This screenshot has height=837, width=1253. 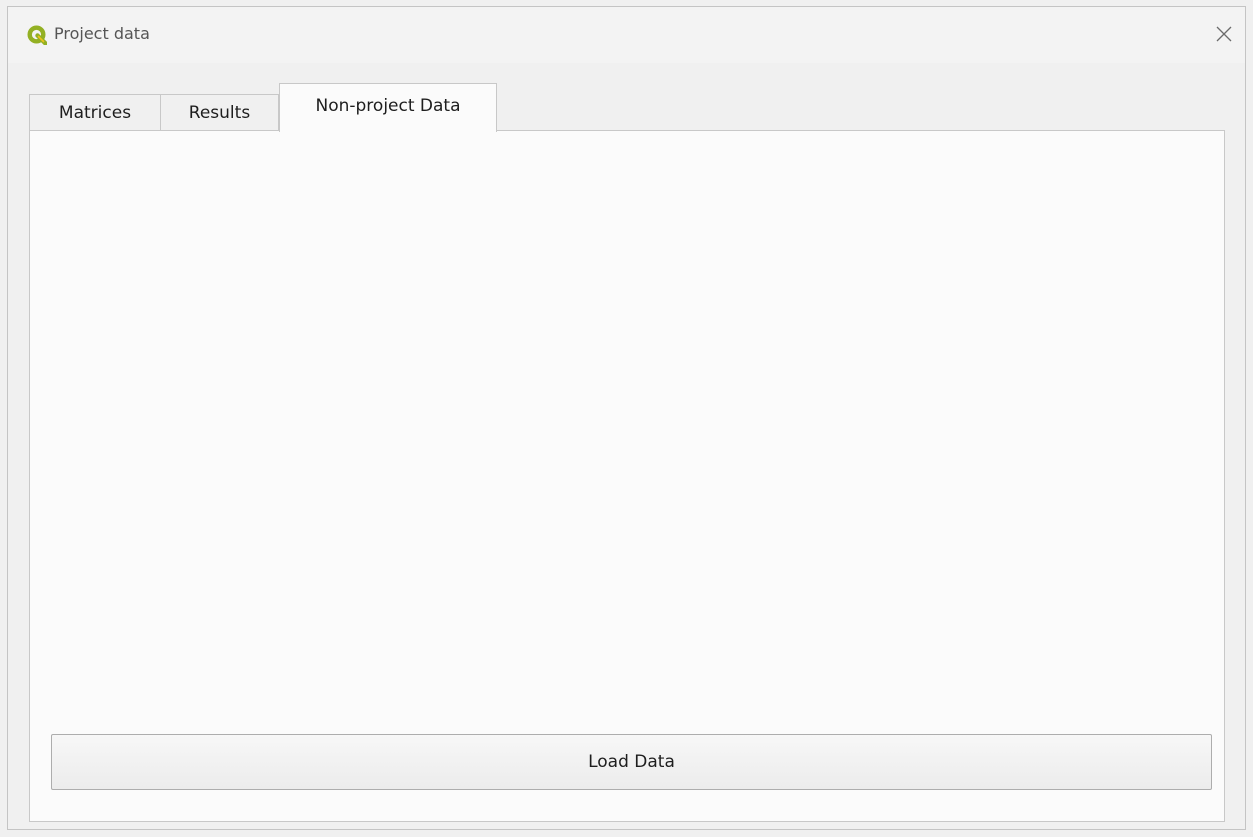 I want to click on tab-matrices: Matrices, so click(x=95, y=112).